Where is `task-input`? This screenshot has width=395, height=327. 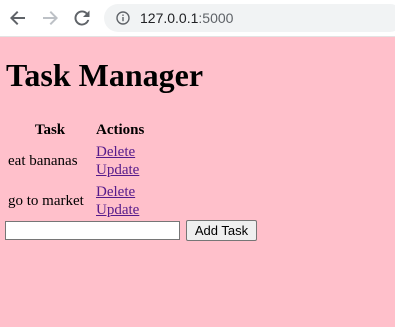
task-input is located at coordinates (92, 230).